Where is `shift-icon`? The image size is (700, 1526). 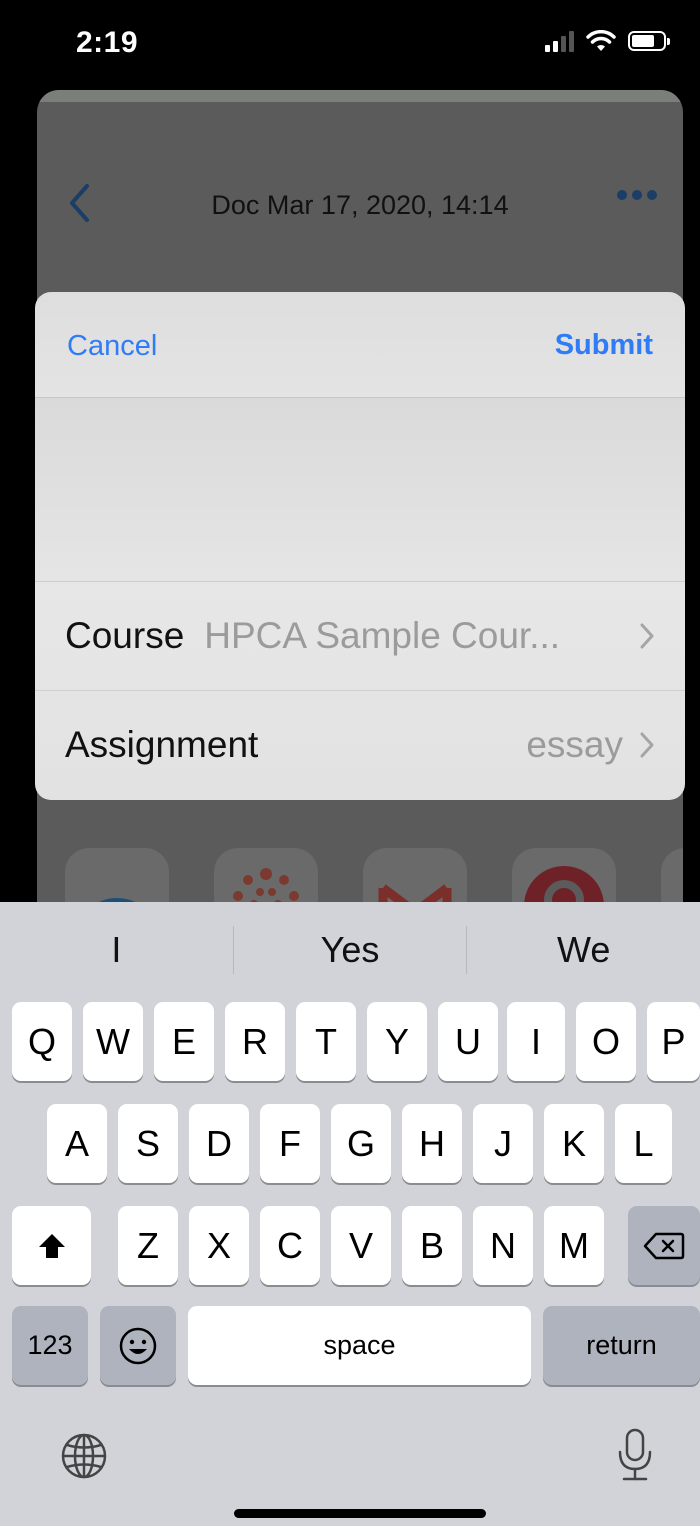
shift-icon is located at coordinates (51, 1245).